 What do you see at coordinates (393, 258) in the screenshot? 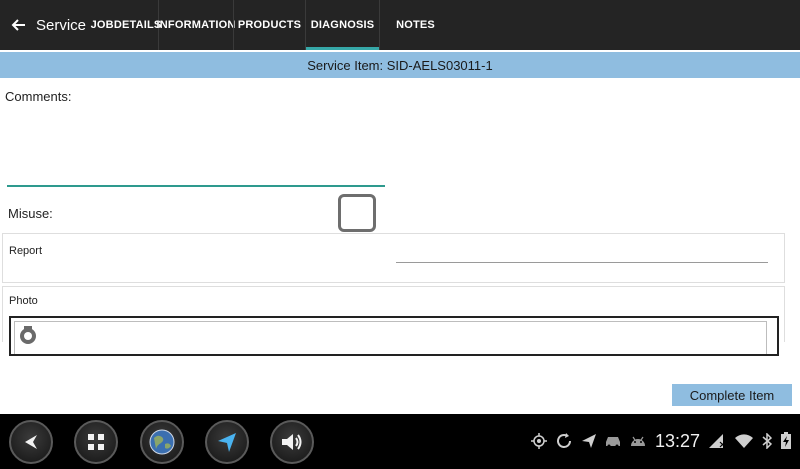
I see `report-panel: Report` at bounding box center [393, 258].